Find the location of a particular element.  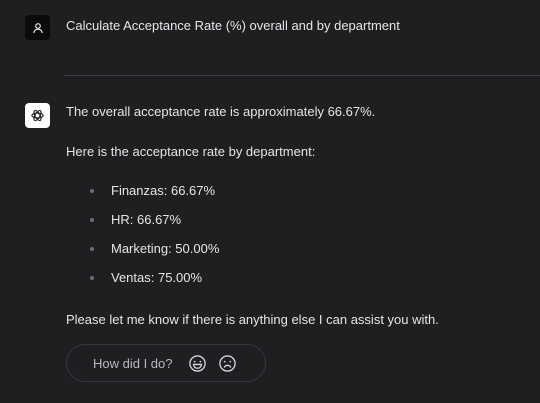

user-avatar is located at coordinates (37, 27).